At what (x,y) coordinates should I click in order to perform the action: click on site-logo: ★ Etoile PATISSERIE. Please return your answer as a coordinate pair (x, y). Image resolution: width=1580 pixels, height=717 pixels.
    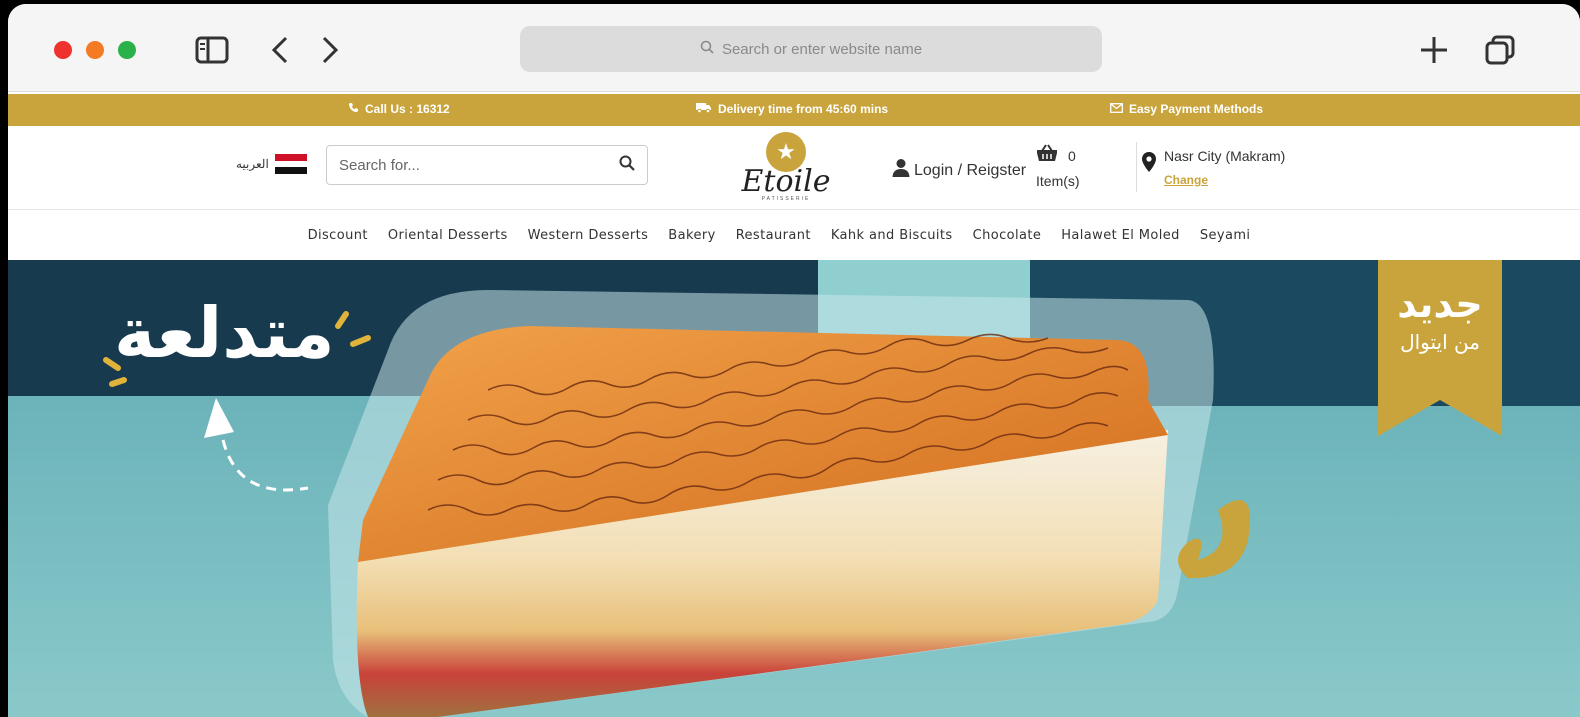
    Looking at the image, I should click on (786, 168).